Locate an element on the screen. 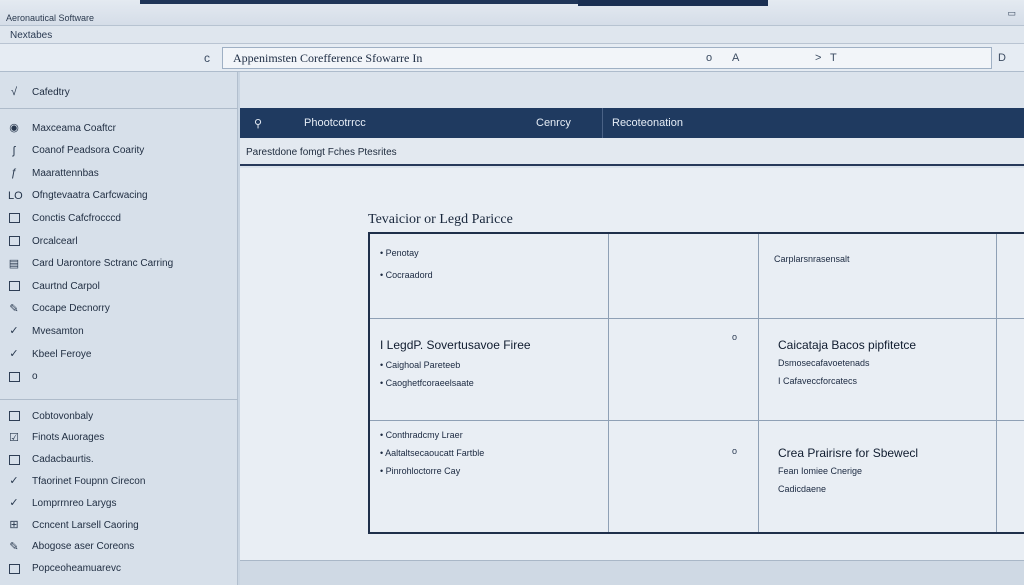  sidebar-item: Cobtovonbaly is located at coordinates (119, 416).